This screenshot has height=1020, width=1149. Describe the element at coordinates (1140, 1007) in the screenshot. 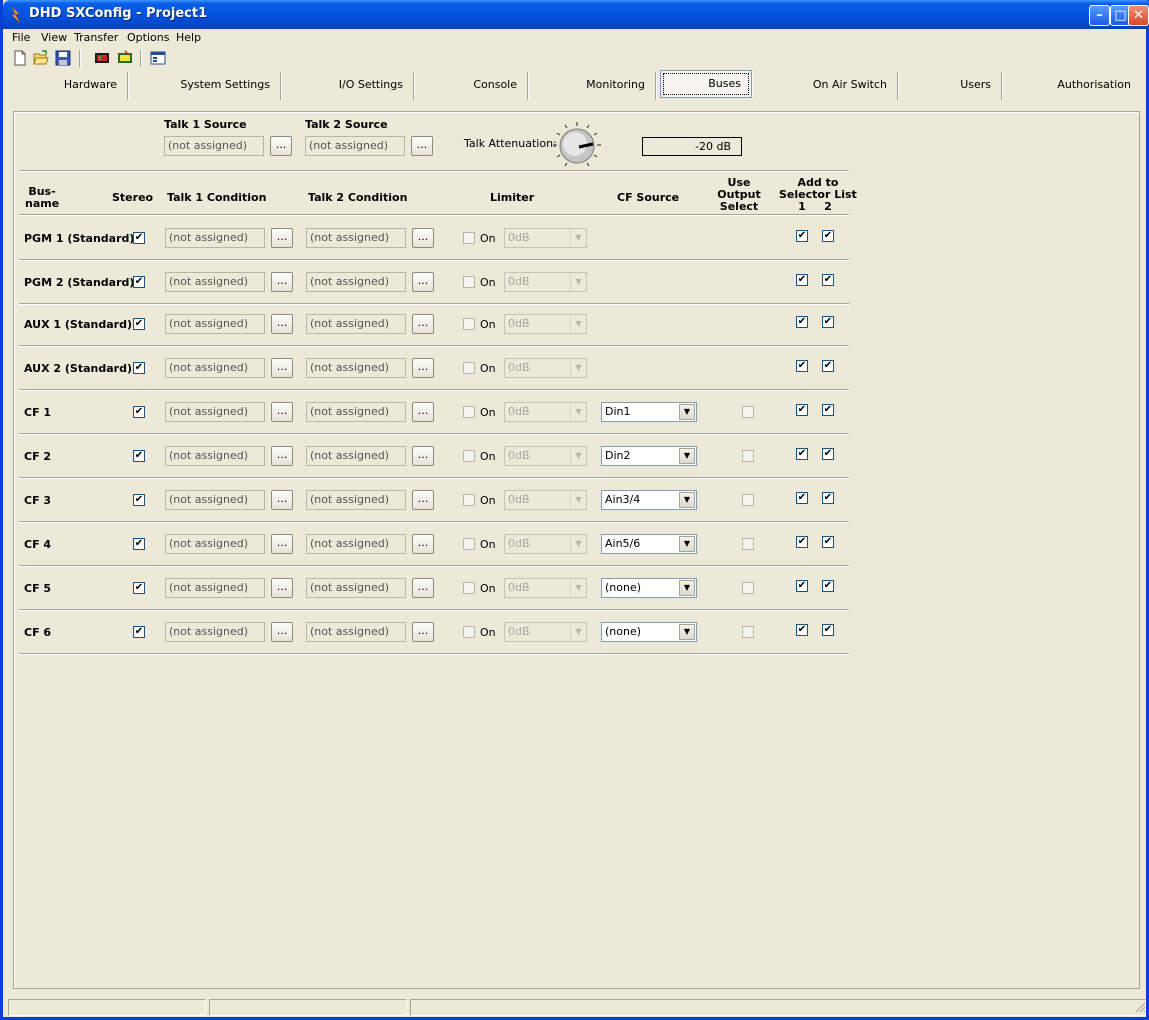

I see `resize-grip-icon` at that location.